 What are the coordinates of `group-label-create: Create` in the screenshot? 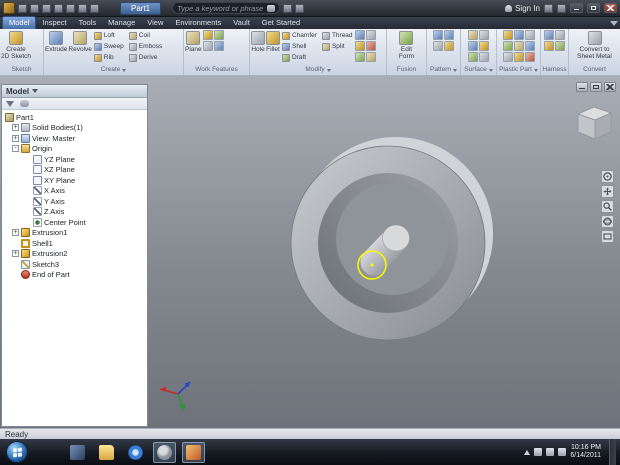 It's located at (113, 70).